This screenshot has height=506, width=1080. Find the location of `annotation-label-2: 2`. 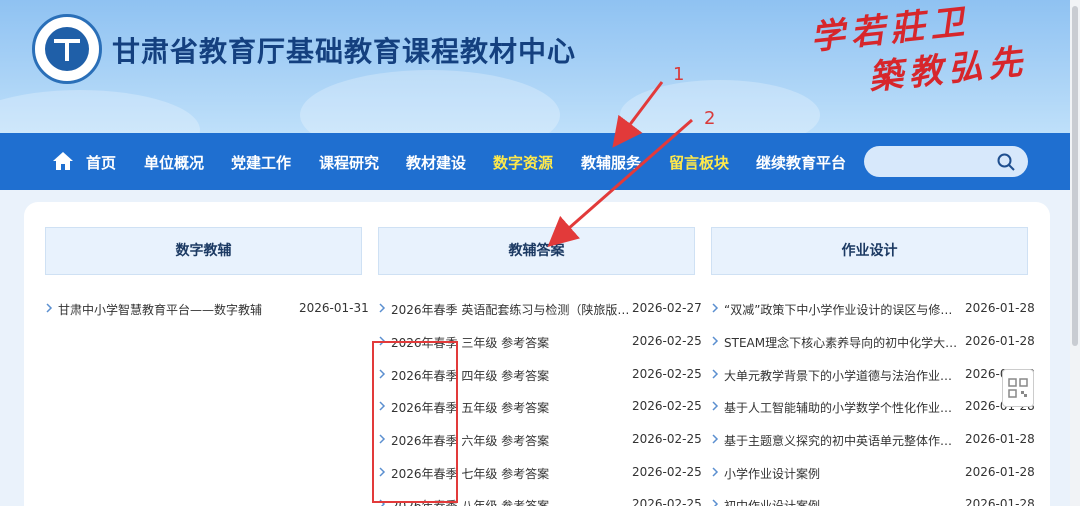

annotation-label-2: 2 is located at coordinates (710, 118).